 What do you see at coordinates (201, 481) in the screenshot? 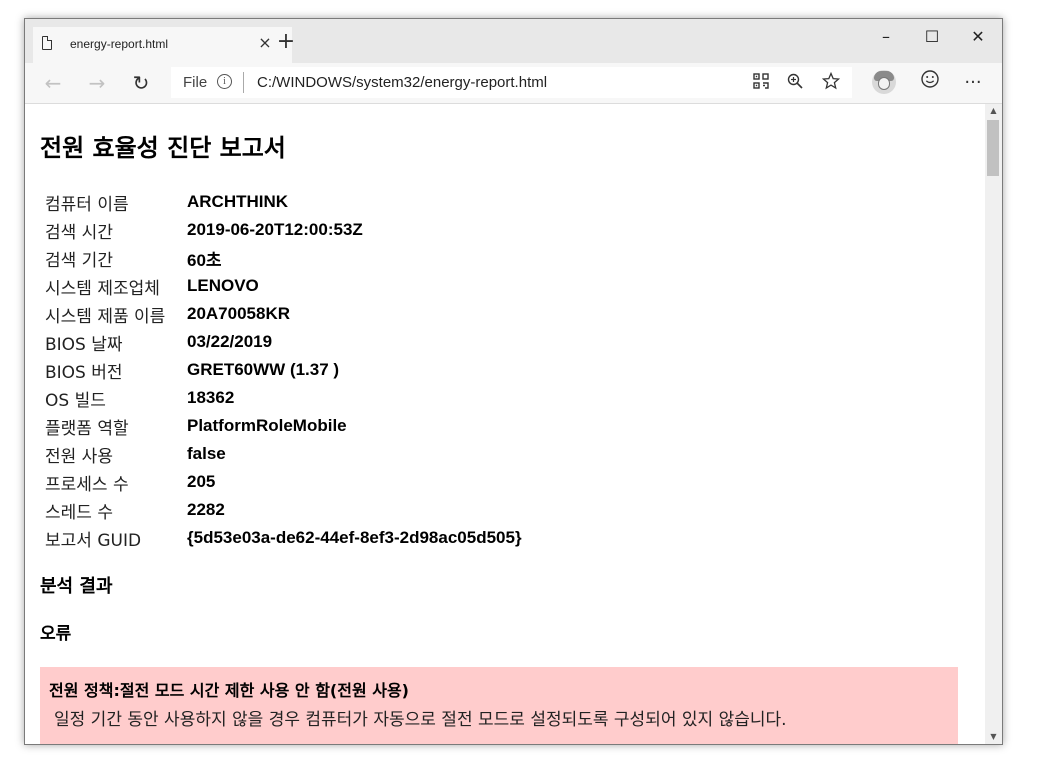
I see `info-value: 205` at bounding box center [201, 481].